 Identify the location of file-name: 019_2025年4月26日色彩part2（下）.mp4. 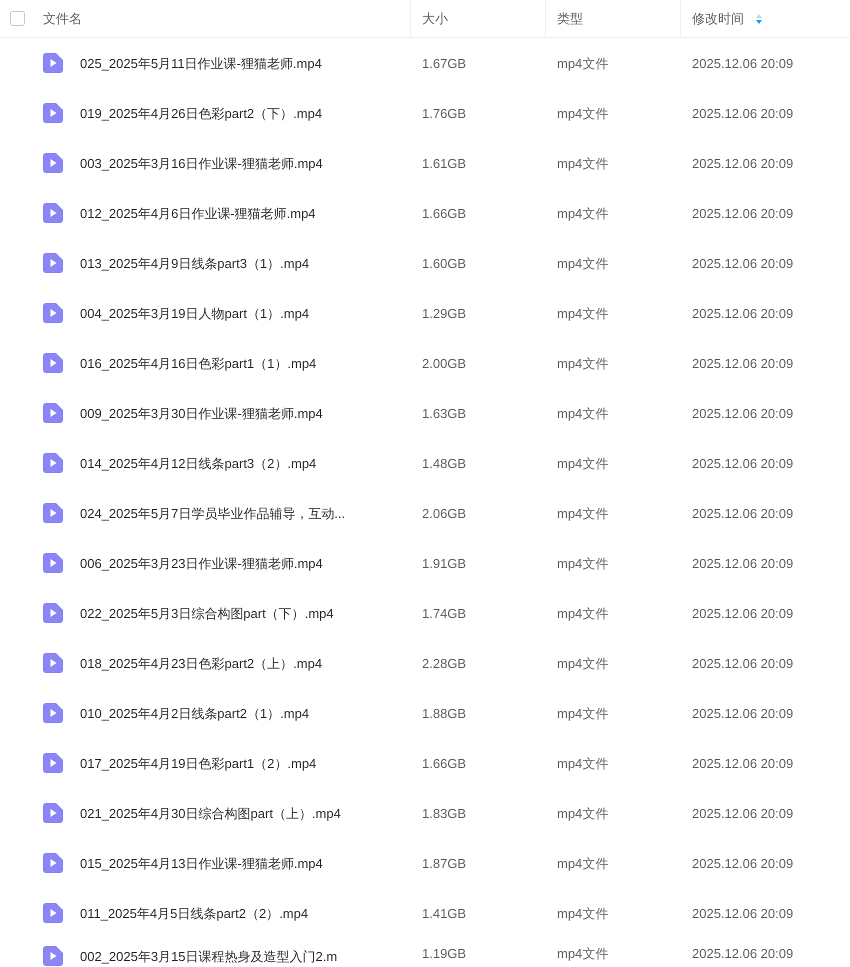
(201, 113).